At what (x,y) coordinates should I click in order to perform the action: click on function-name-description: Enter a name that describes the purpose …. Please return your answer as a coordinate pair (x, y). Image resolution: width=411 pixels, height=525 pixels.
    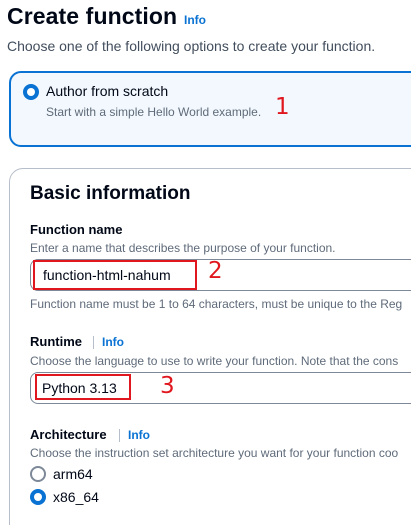
    Looking at the image, I should click on (183, 248).